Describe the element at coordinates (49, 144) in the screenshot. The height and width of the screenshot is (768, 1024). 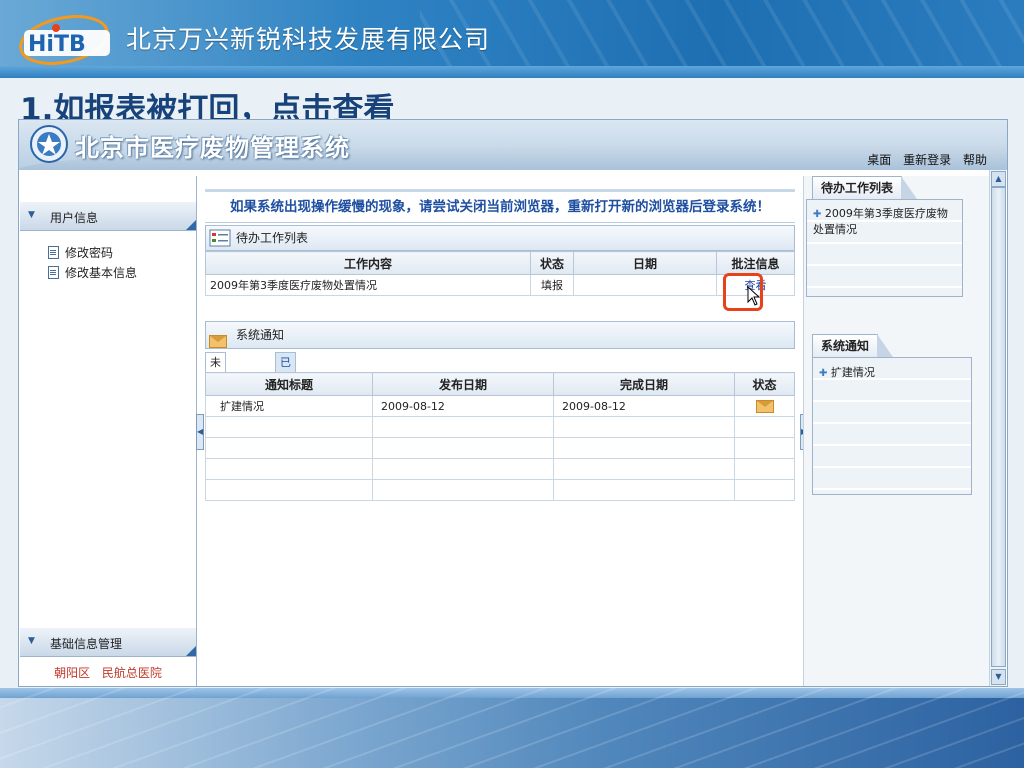
I see `emblem-icon` at that location.